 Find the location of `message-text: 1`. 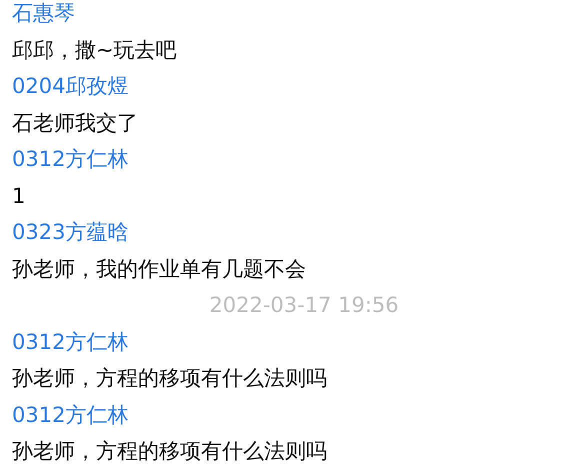

message-text: 1 is located at coordinates (19, 196).